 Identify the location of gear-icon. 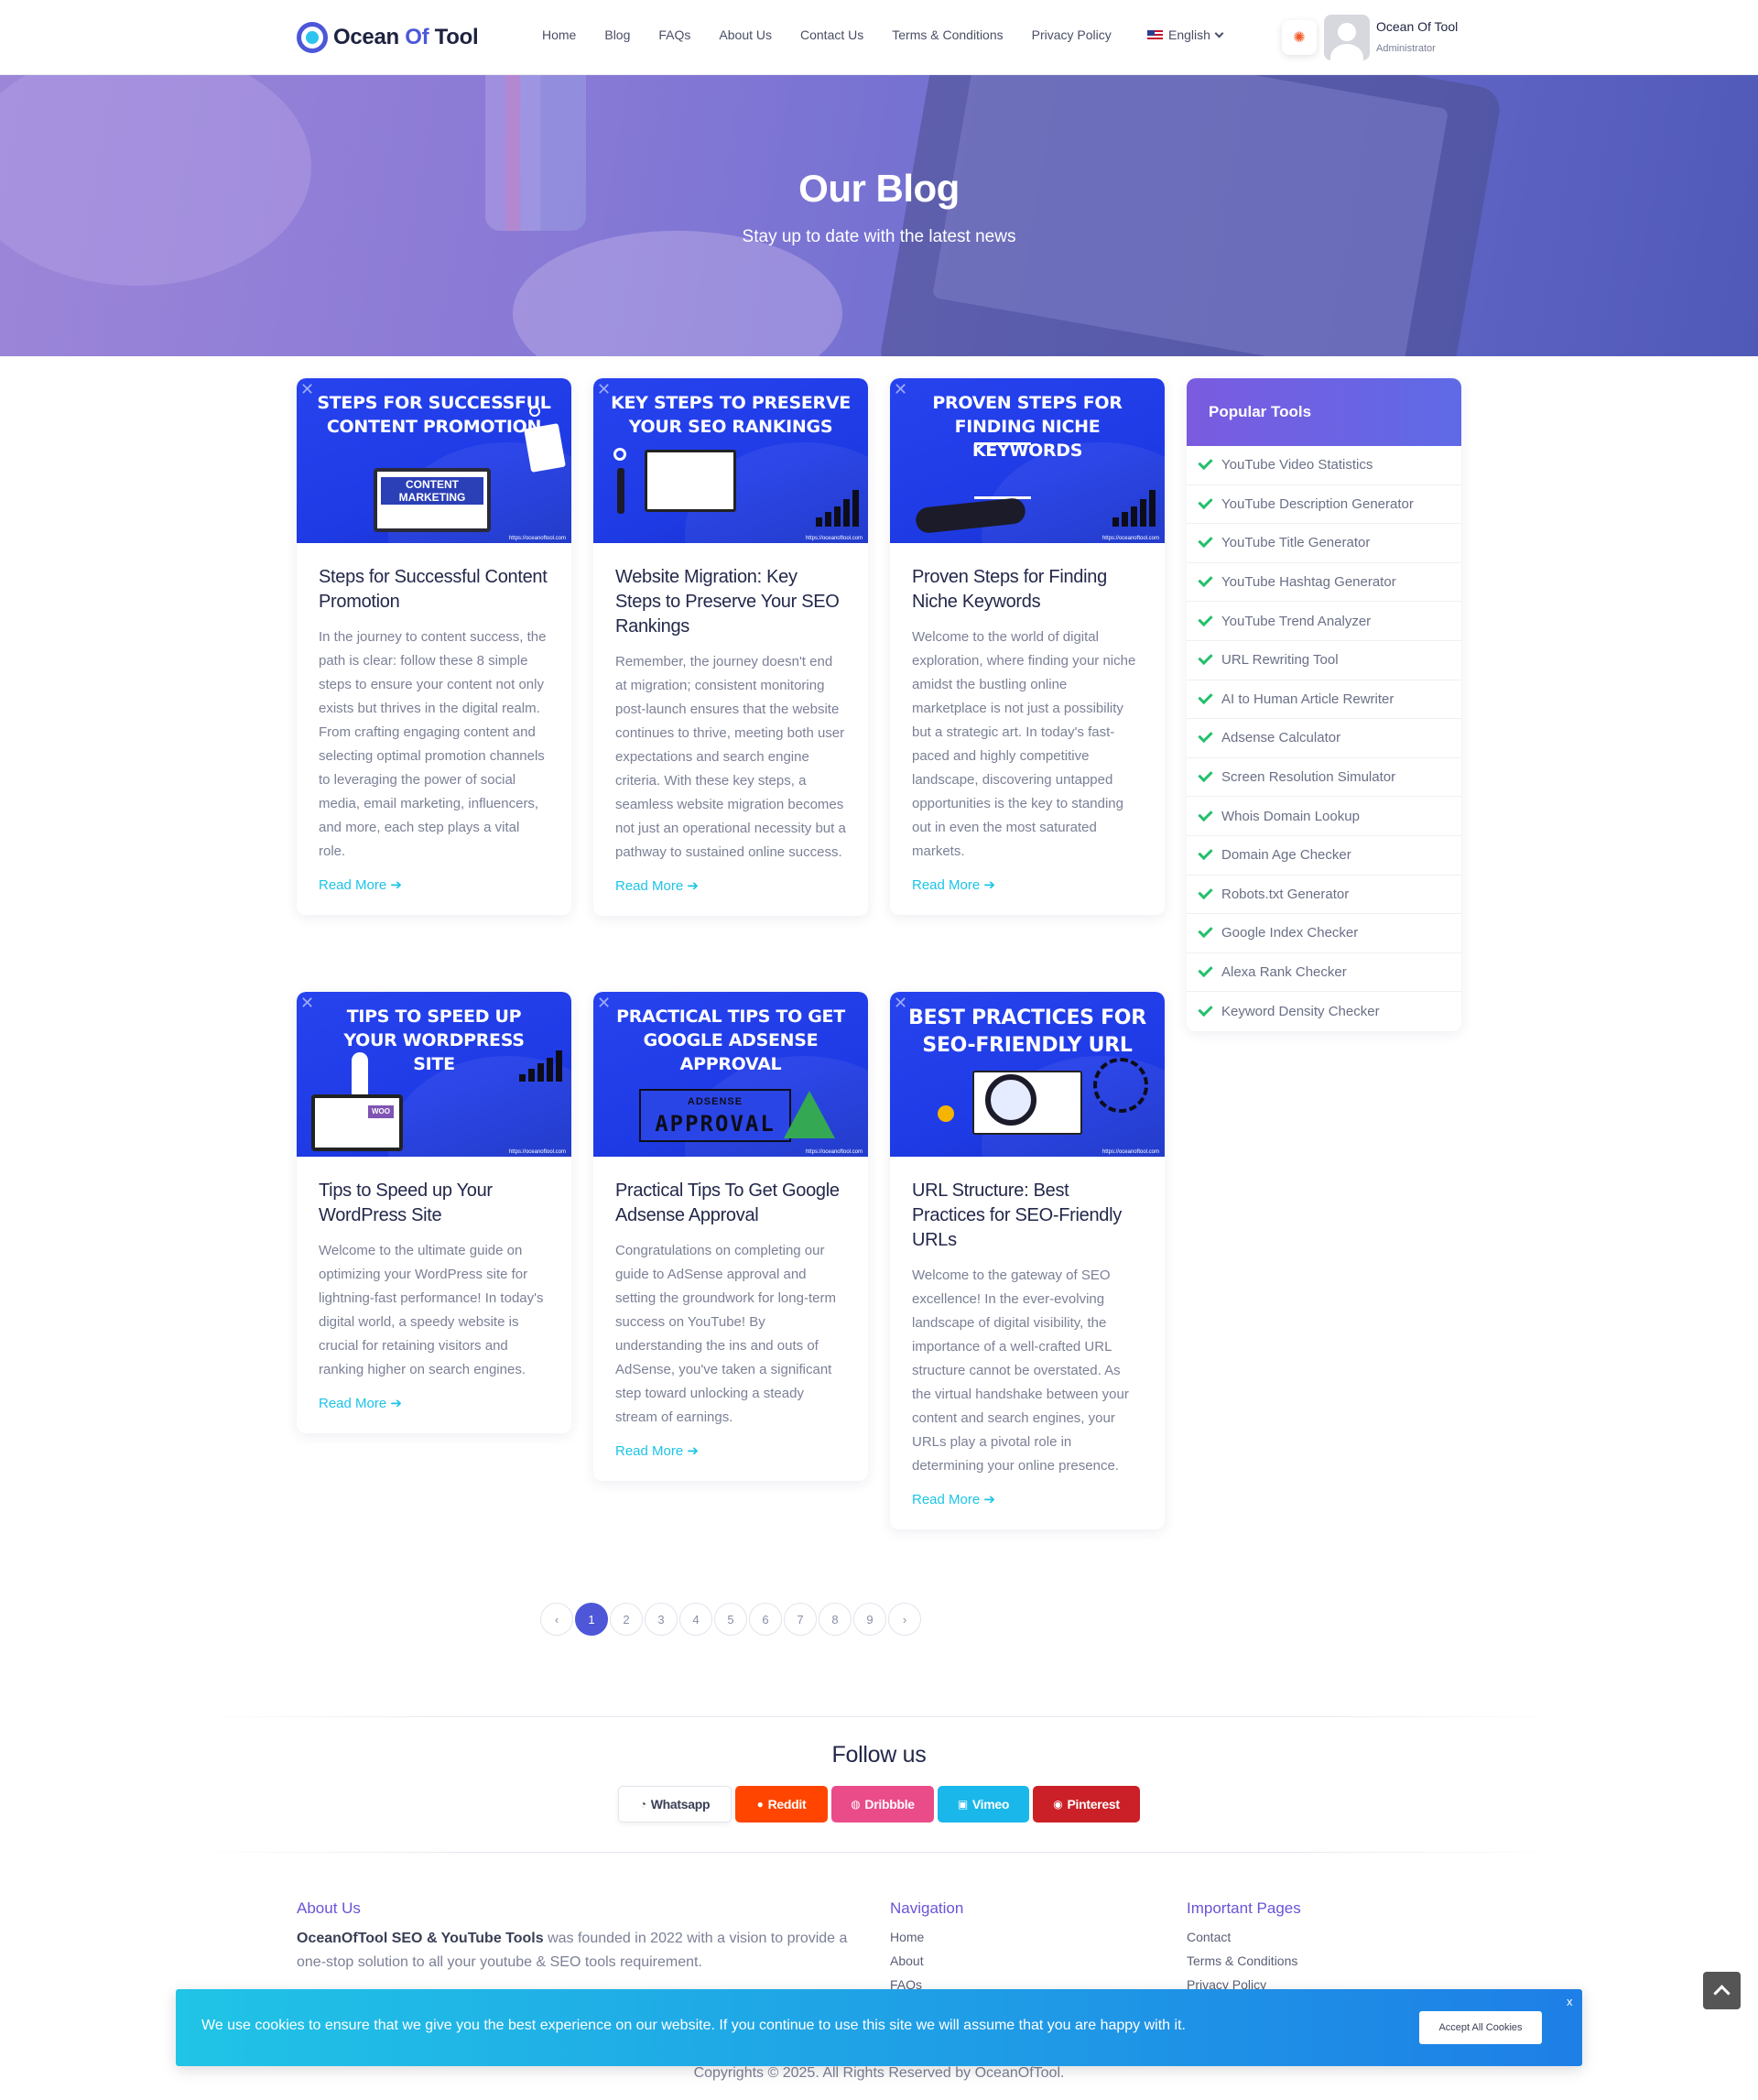
(1120, 1086).